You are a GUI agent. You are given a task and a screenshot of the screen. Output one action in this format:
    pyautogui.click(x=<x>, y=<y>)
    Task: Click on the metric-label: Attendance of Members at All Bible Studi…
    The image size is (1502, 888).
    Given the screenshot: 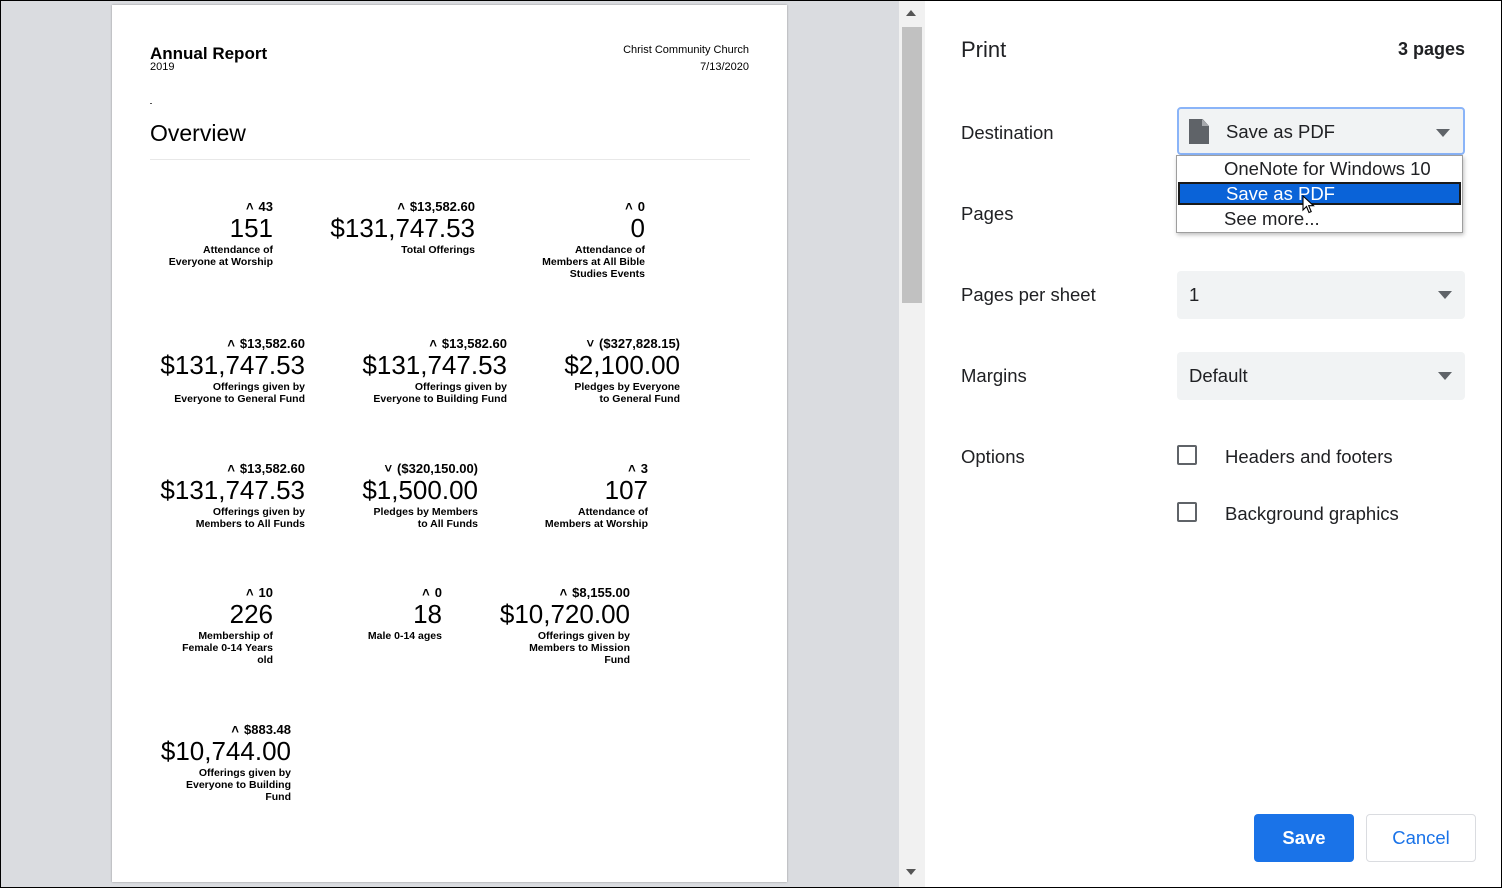 What is the action you would take?
    pyautogui.click(x=593, y=262)
    